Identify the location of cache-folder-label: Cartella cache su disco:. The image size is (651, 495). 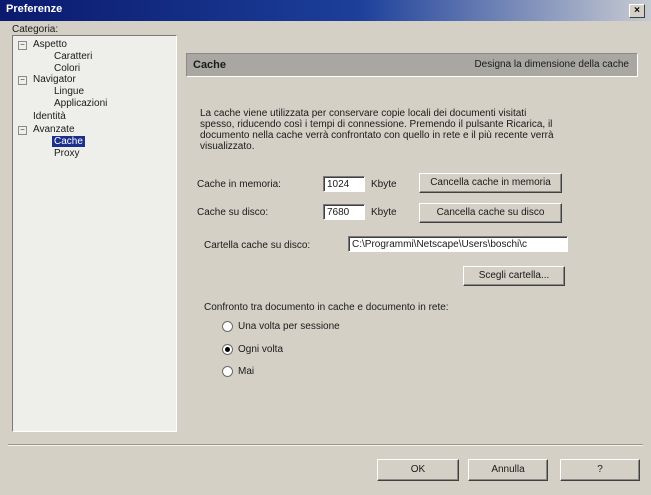
(257, 245).